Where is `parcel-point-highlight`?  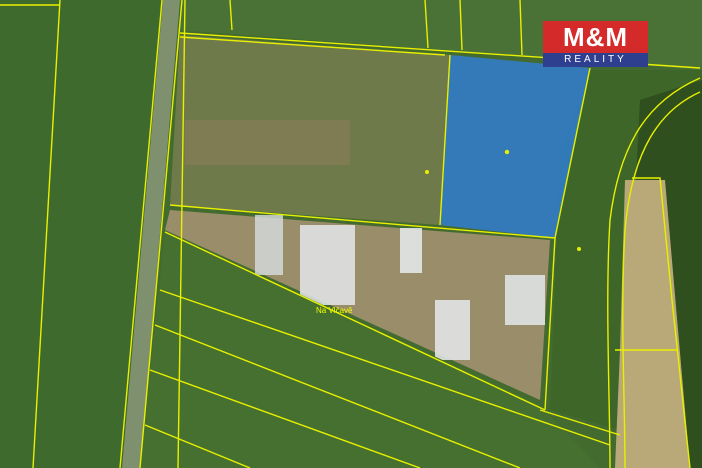 parcel-point-highlight is located at coordinates (507, 152).